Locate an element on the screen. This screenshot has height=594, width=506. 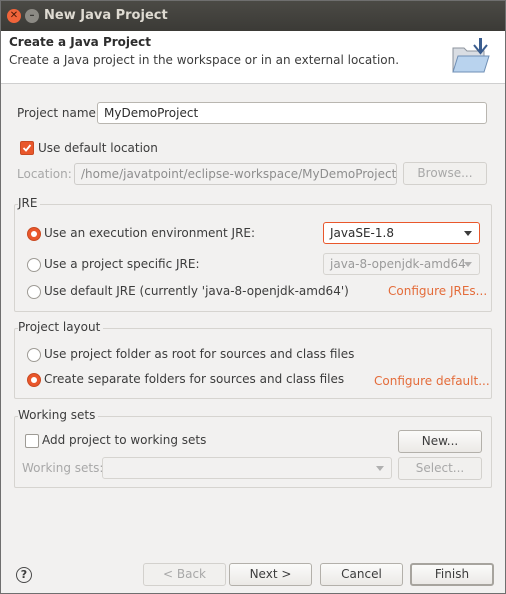
back-button: < Back is located at coordinates (184, 574).